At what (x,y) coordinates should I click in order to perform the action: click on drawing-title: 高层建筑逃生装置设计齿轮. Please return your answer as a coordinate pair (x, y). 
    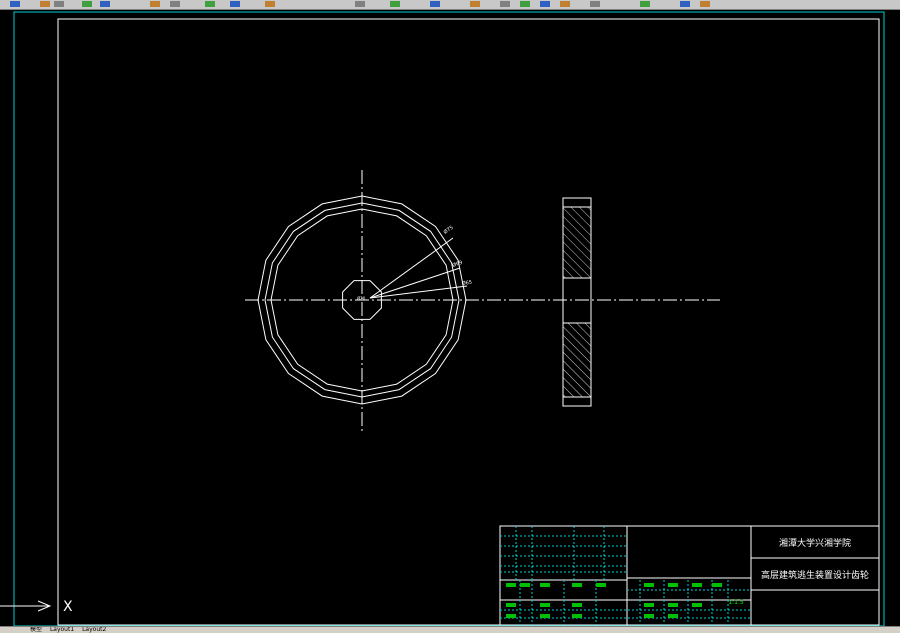
    Looking at the image, I should click on (815, 575).